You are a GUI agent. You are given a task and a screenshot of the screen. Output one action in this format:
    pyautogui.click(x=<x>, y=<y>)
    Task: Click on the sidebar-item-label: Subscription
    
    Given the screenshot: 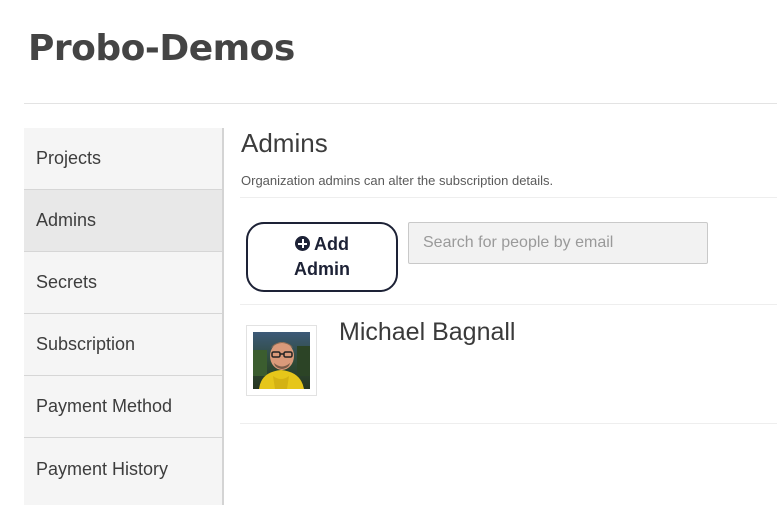 What is the action you would take?
    pyautogui.click(x=86, y=344)
    